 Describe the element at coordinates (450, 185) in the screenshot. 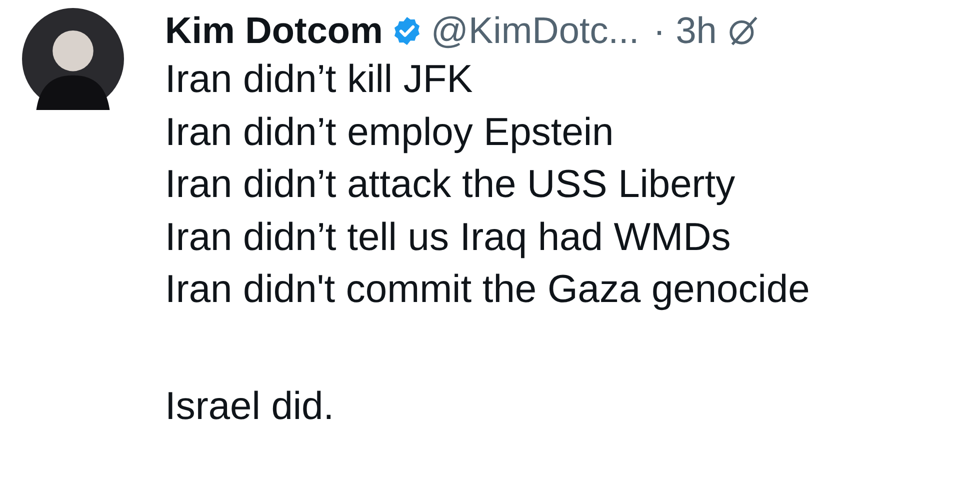

I see `post-text-line: Iran didn’t attack the USS Liberty` at that location.